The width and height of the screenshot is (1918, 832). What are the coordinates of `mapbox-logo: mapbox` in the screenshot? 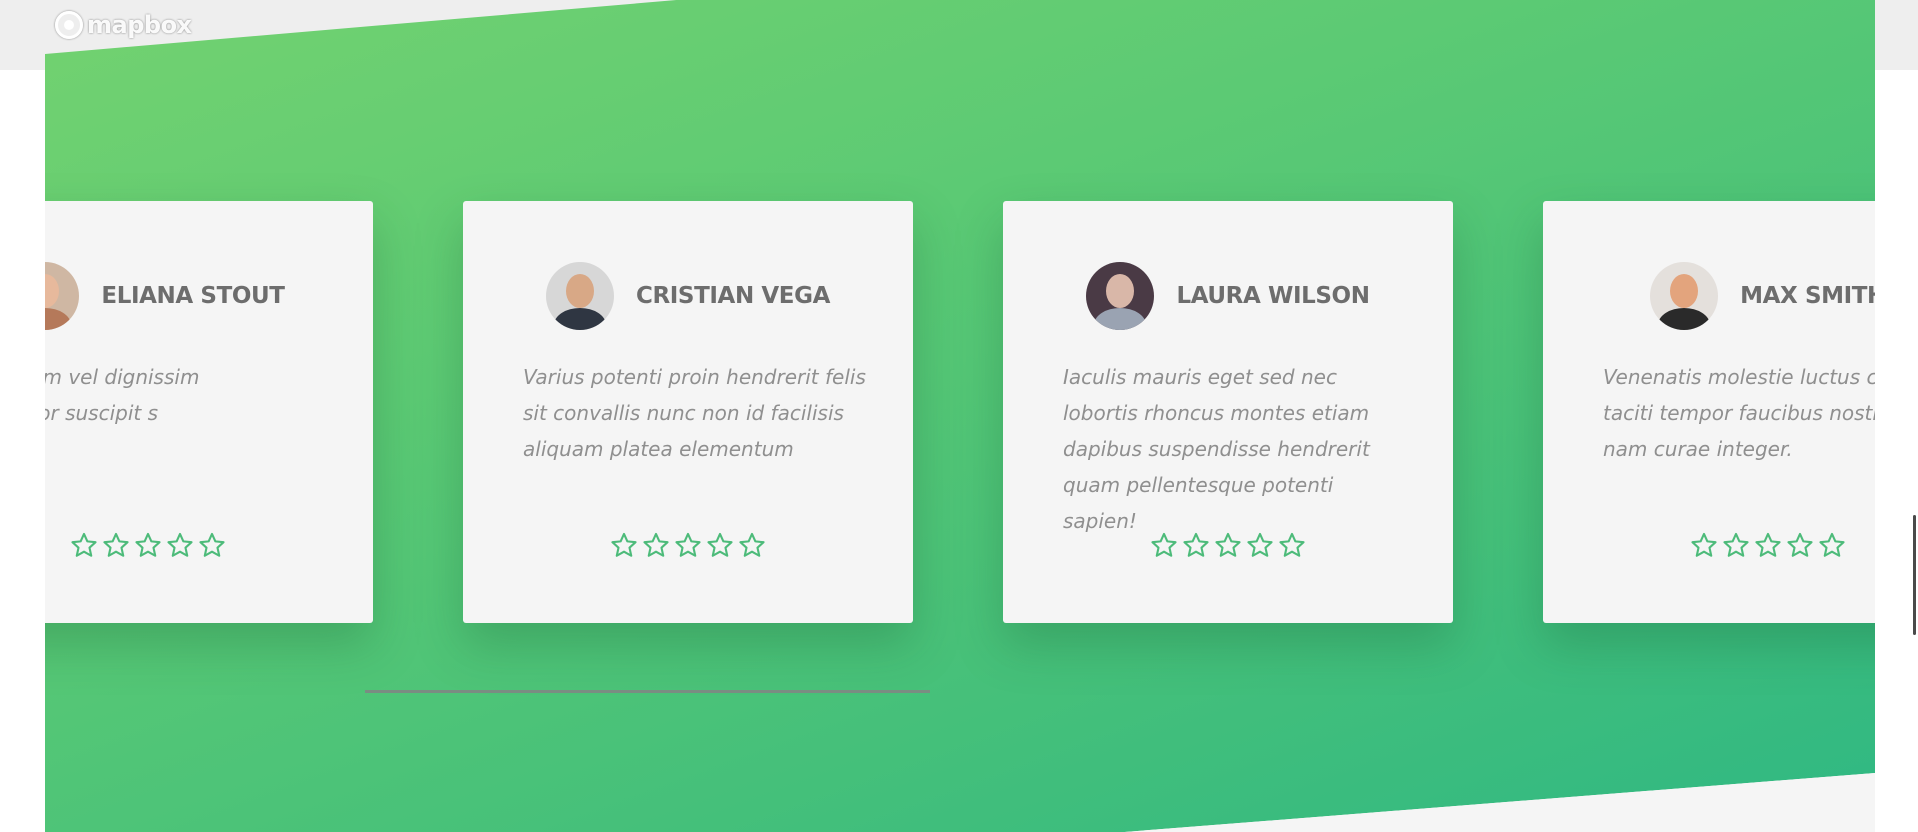 It's located at (123, 25).